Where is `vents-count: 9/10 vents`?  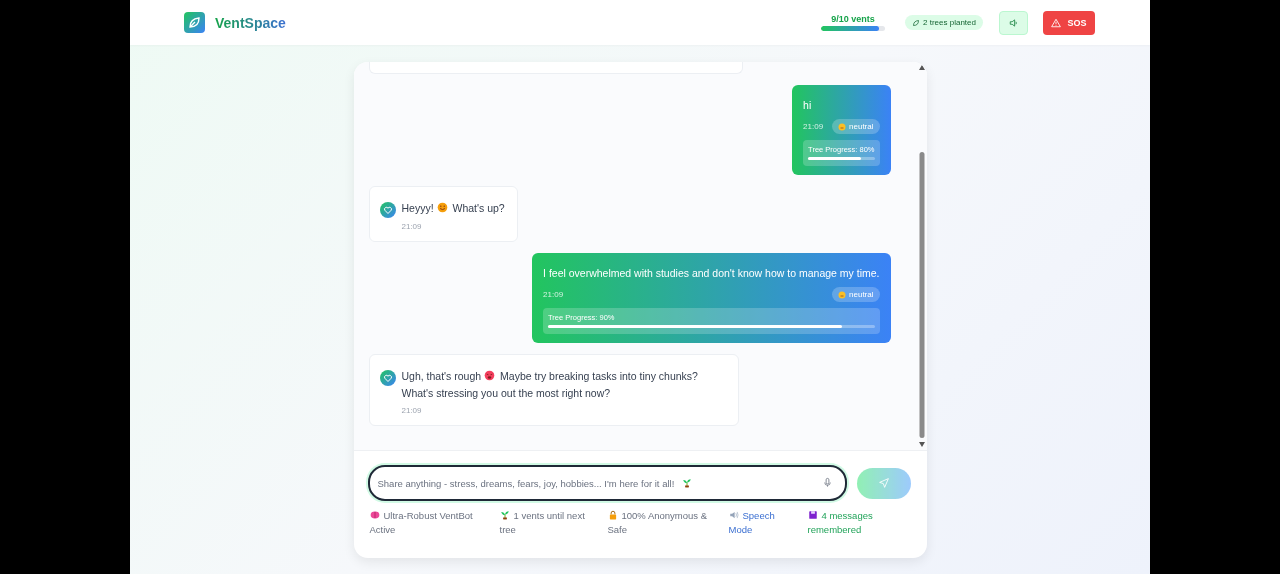
vents-count: 9/10 vents is located at coordinates (853, 19).